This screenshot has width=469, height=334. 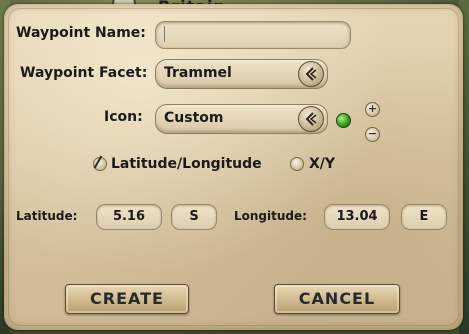 What do you see at coordinates (123, 117) in the screenshot?
I see `icon-label: Icon:` at bounding box center [123, 117].